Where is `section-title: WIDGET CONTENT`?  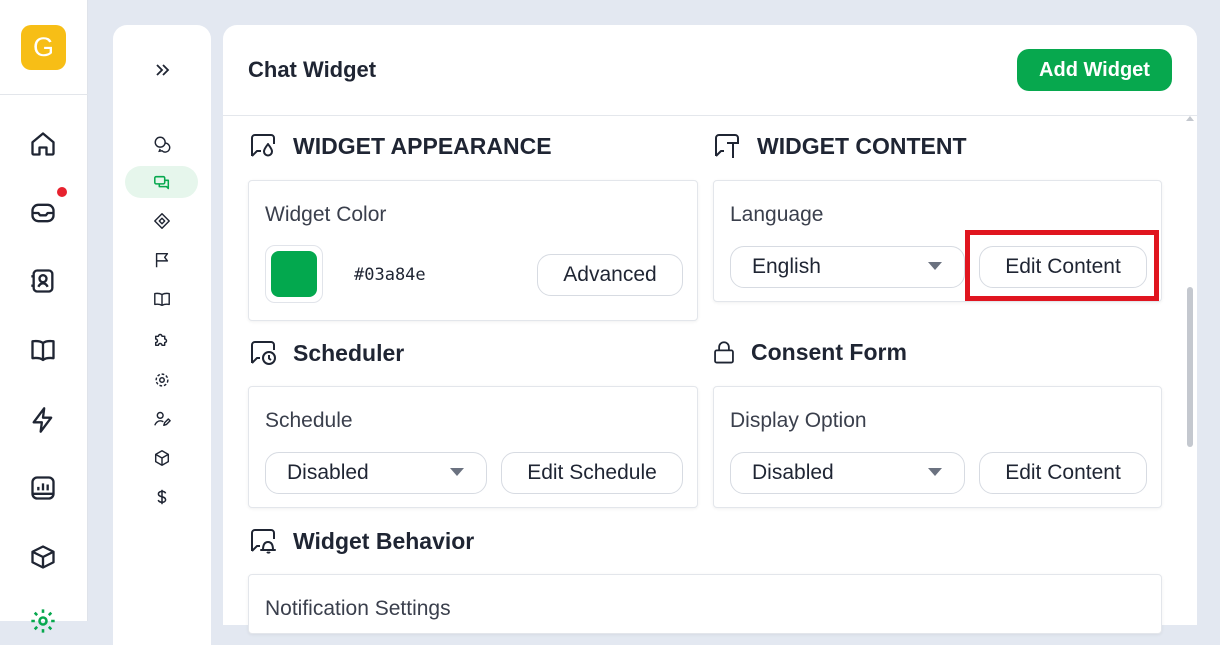 section-title: WIDGET CONTENT is located at coordinates (862, 145).